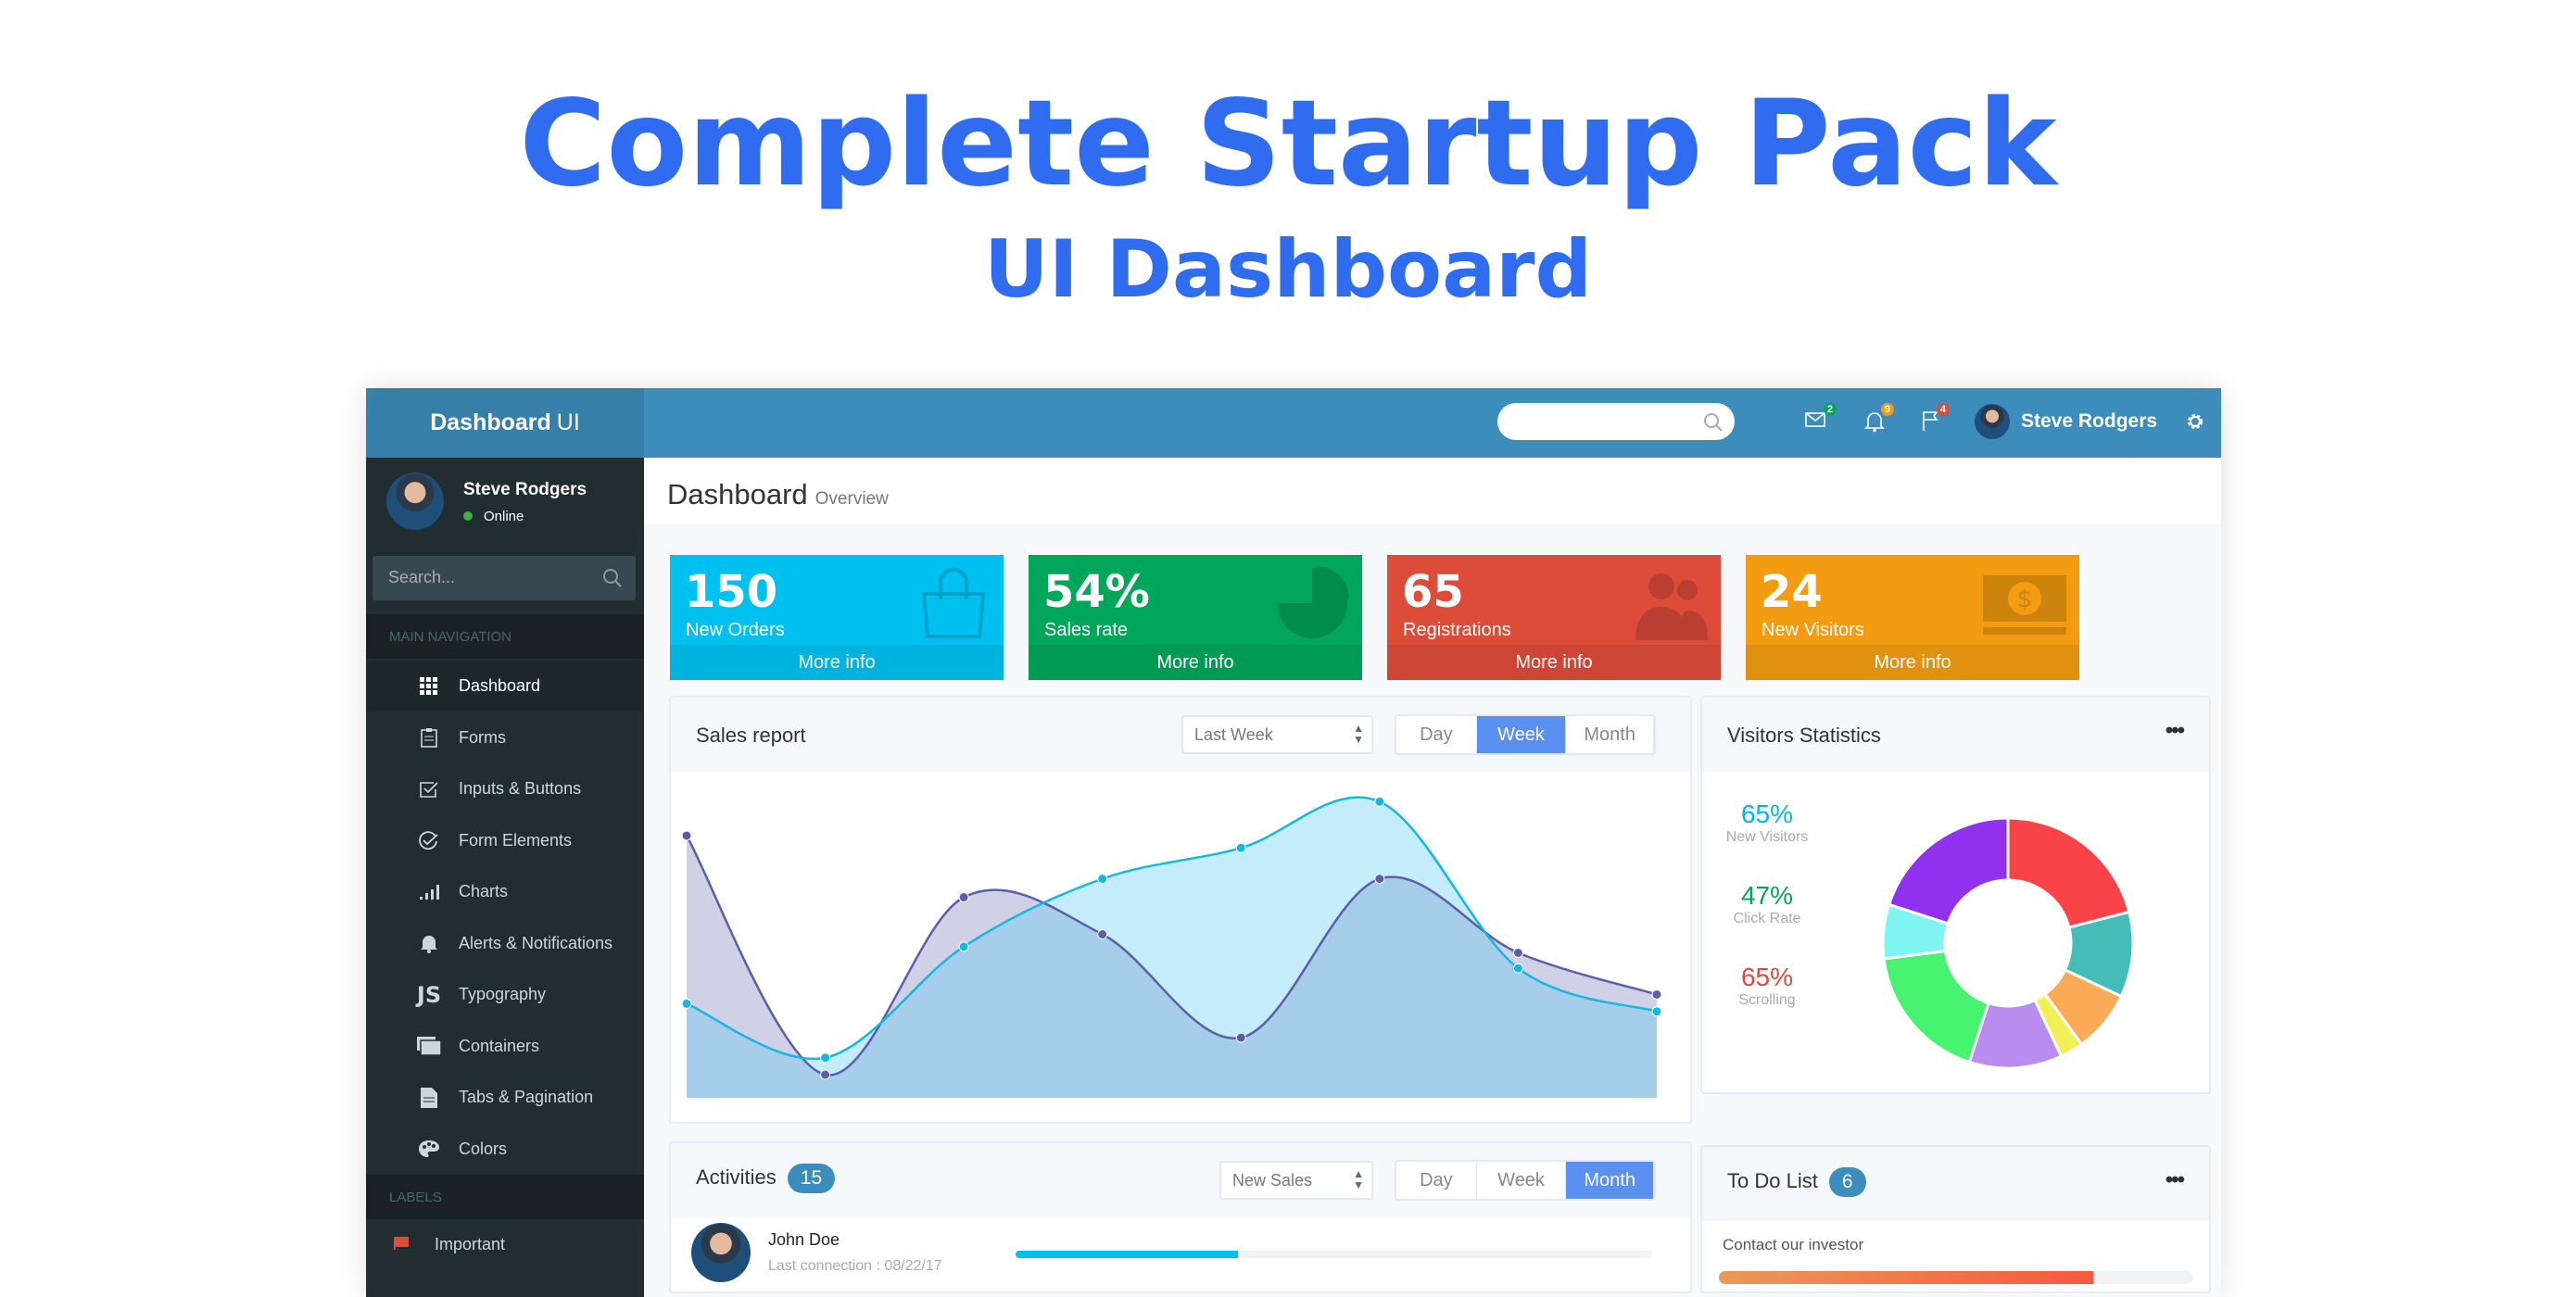 Image resolution: width=2576 pixels, height=1297 pixels. I want to click on user-menu: Steve Rodgers, so click(2066, 421).